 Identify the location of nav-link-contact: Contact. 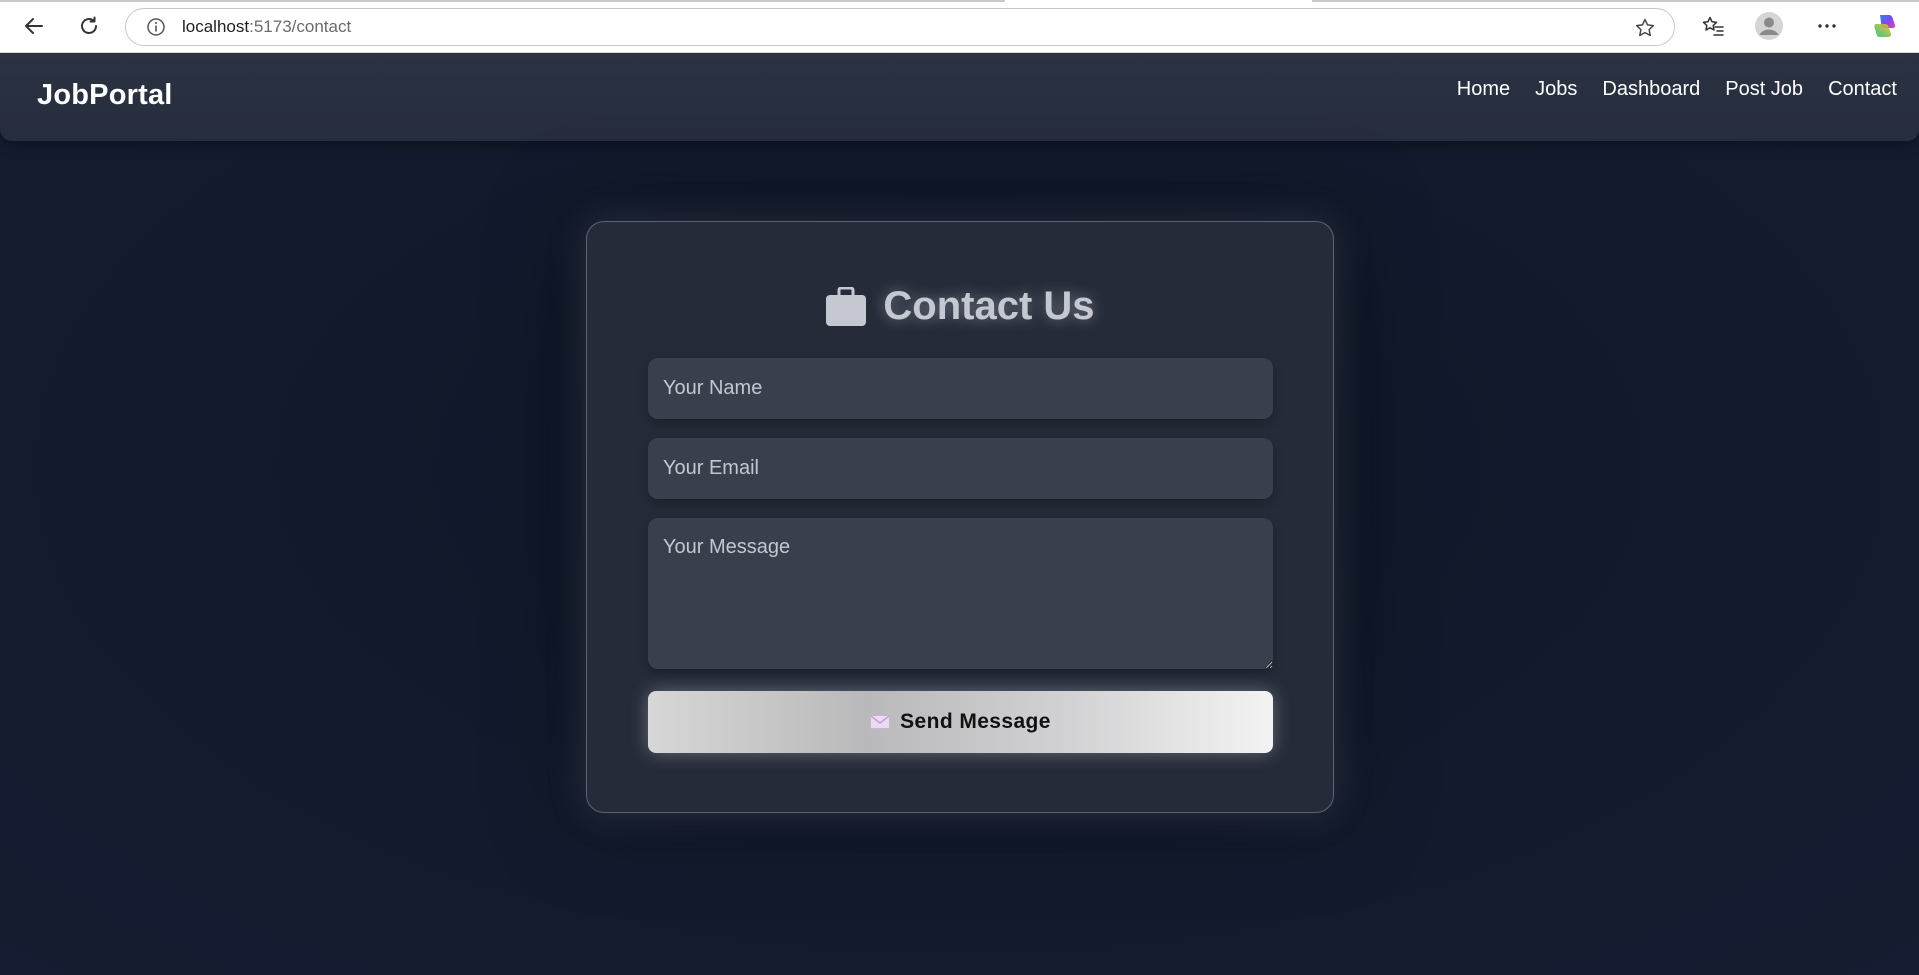
(1862, 89).